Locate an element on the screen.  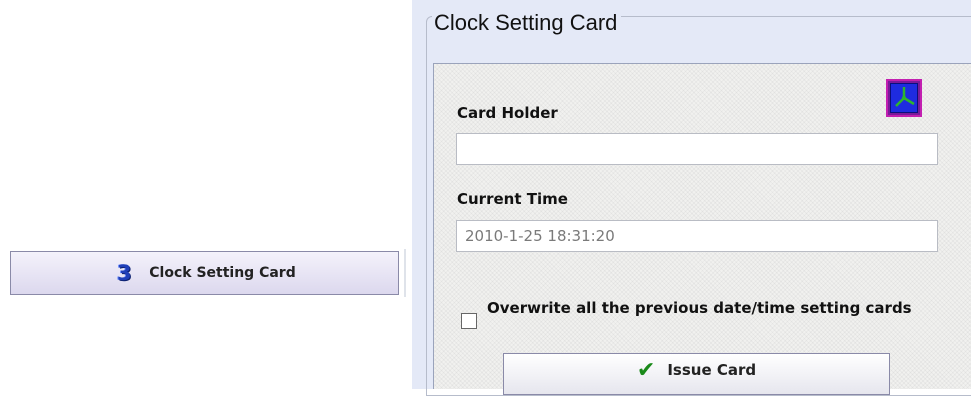
current-time-field: 2010-1-25 18:31:20 is located at coordinates (697, 236).